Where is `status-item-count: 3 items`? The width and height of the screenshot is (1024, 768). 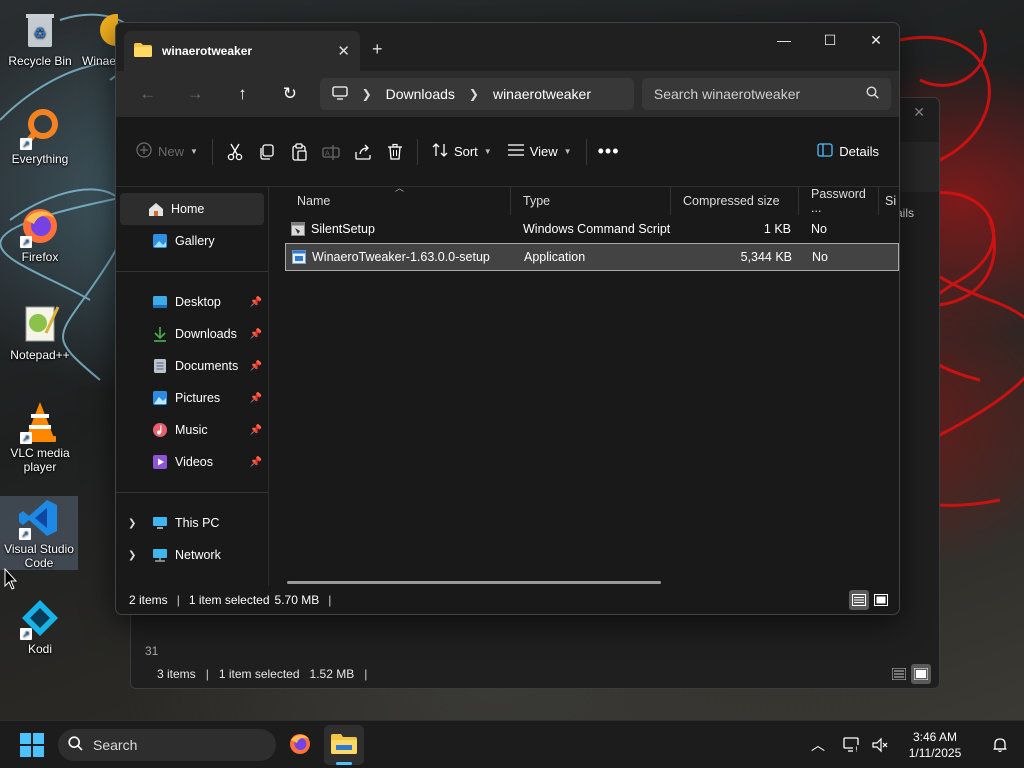 status-item-count: 3 items is located at coordinates (176, 674).